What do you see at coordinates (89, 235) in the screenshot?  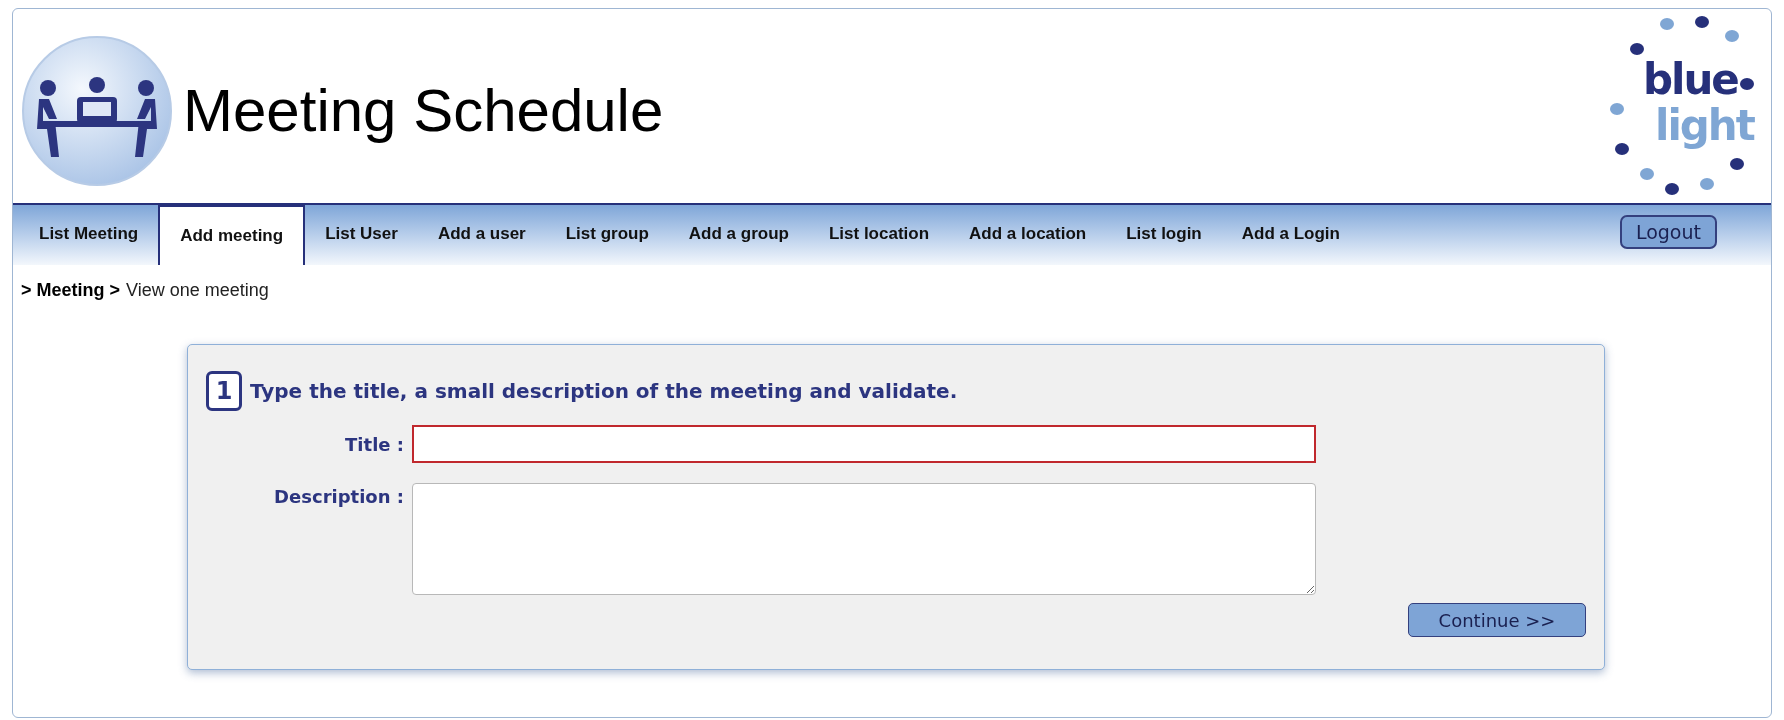 I see `nav-tab: List Meeting` at bounding box center [89, 235].